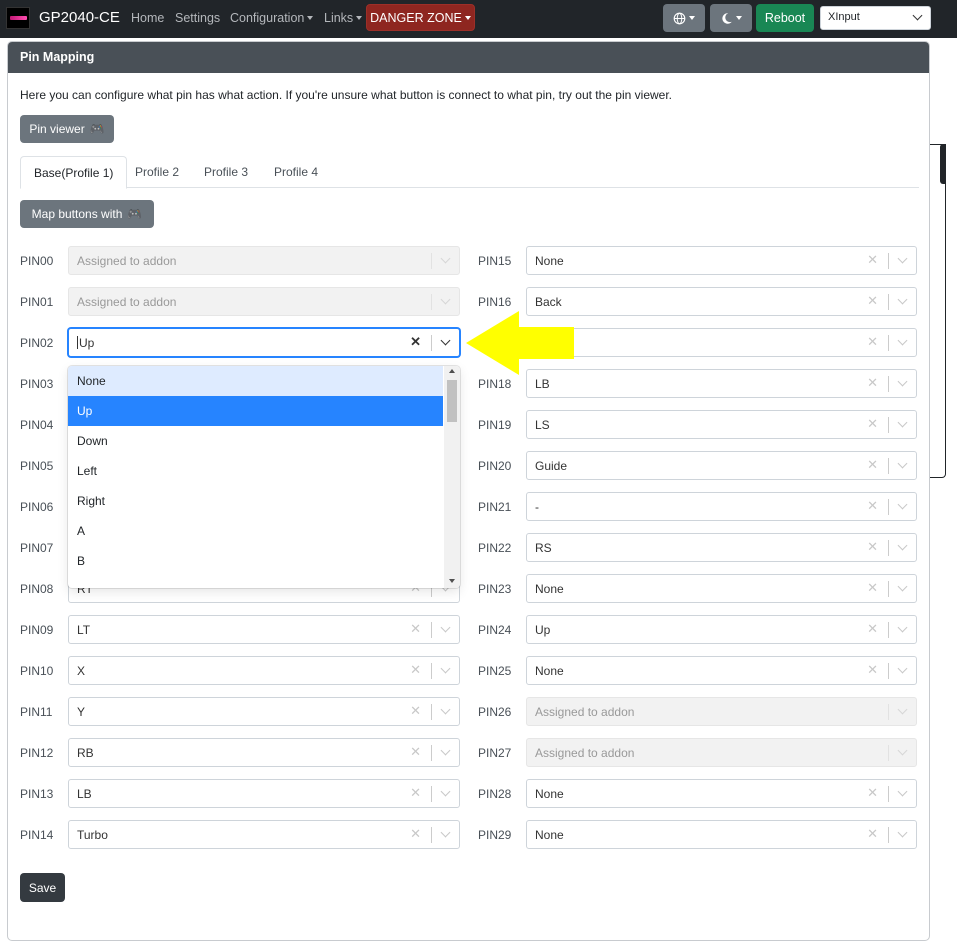 The height and width of the screenshot is (941, 957). Describe the element at coordinates (721, 342) in the screenshot. I see `pin-select-pin17: ✕` at that location.